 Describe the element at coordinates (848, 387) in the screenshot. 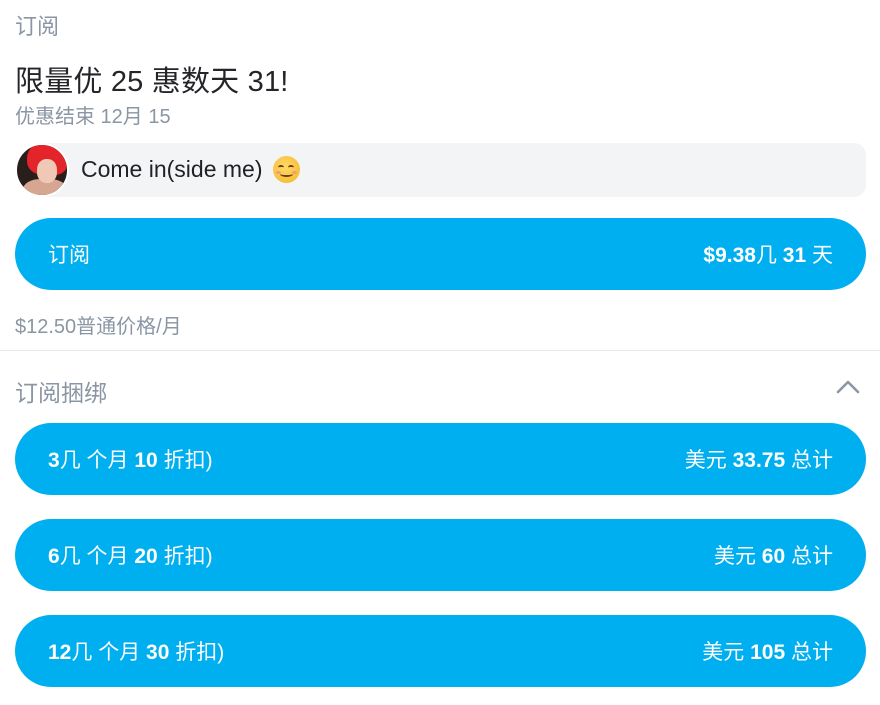

I see `chevron-up-icon` at that location.